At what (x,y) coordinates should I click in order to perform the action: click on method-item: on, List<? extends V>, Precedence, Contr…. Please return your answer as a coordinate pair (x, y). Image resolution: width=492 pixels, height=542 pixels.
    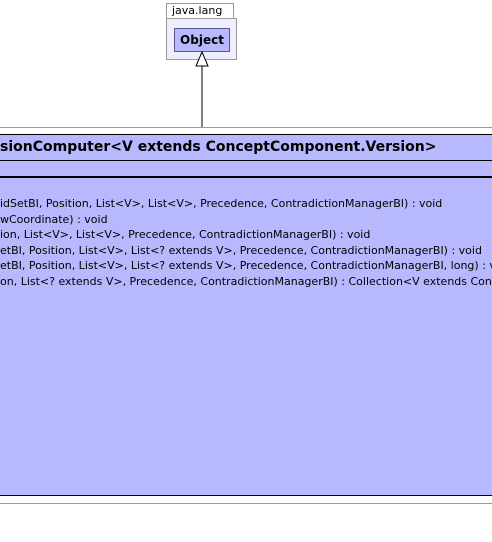
    Looking at the image, I should click on (246, 281).